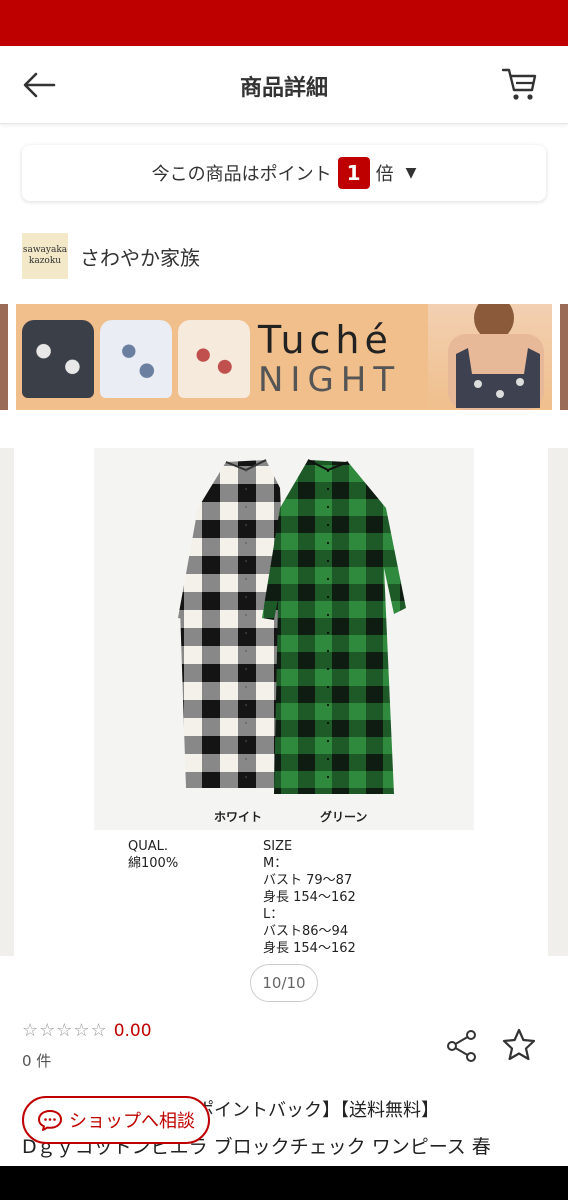  I want to click on carousel-prev-peek, so click(7, 702).